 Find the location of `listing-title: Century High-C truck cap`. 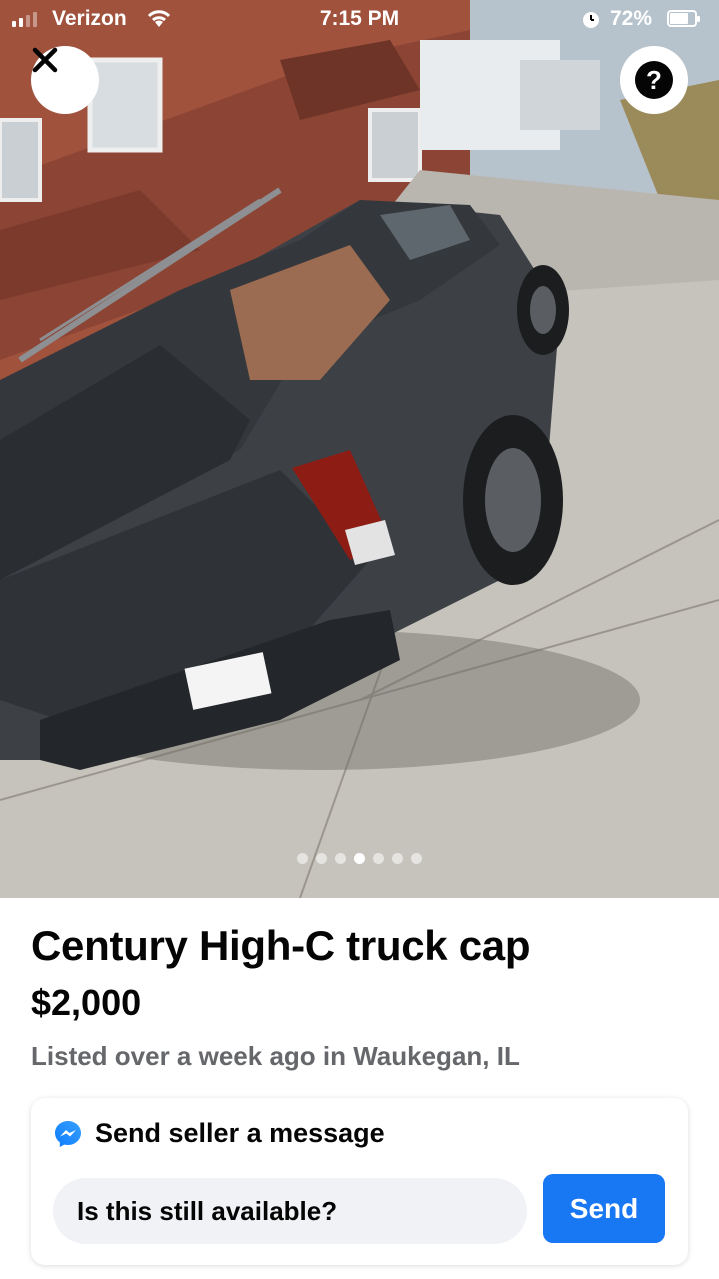

listing-title: Century High-C truck cap is located at coordinates (281, 945).